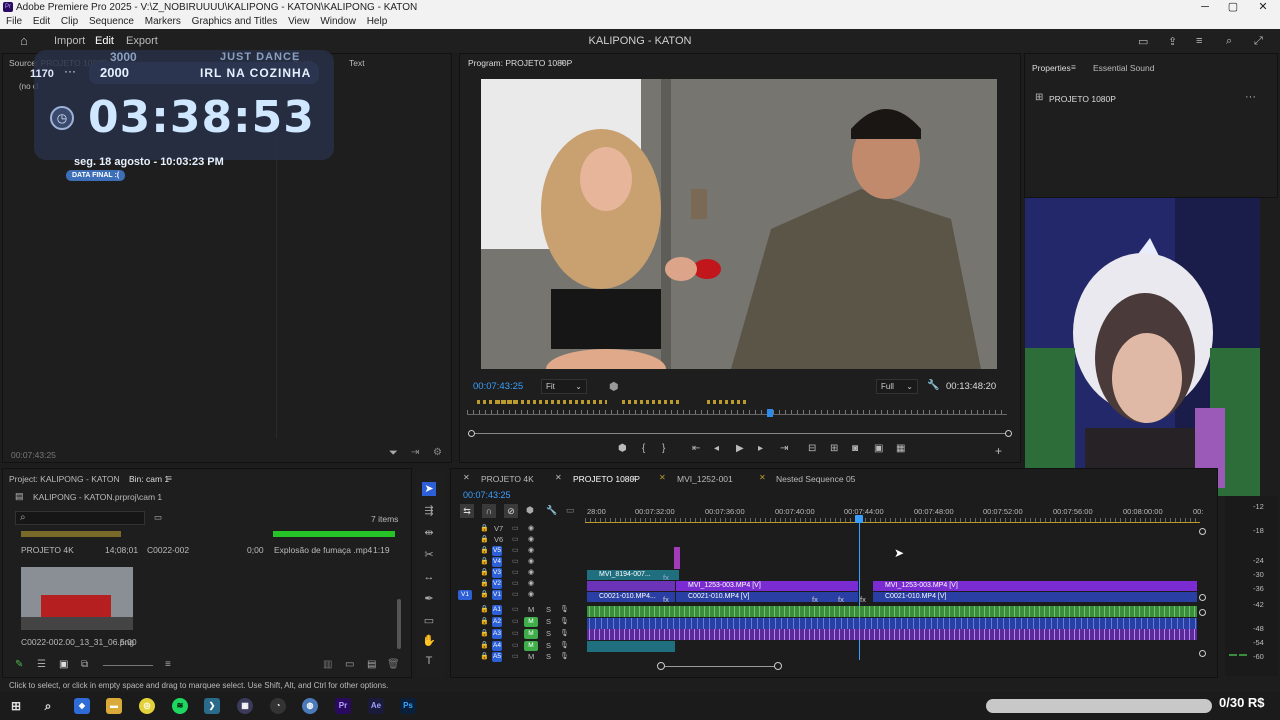 This screenshot has width=1280, height=720. What do you see at coordinates (497, 646) in the screenshot?
I see `track-label-a4: A4` at bounding box center [497, 646].